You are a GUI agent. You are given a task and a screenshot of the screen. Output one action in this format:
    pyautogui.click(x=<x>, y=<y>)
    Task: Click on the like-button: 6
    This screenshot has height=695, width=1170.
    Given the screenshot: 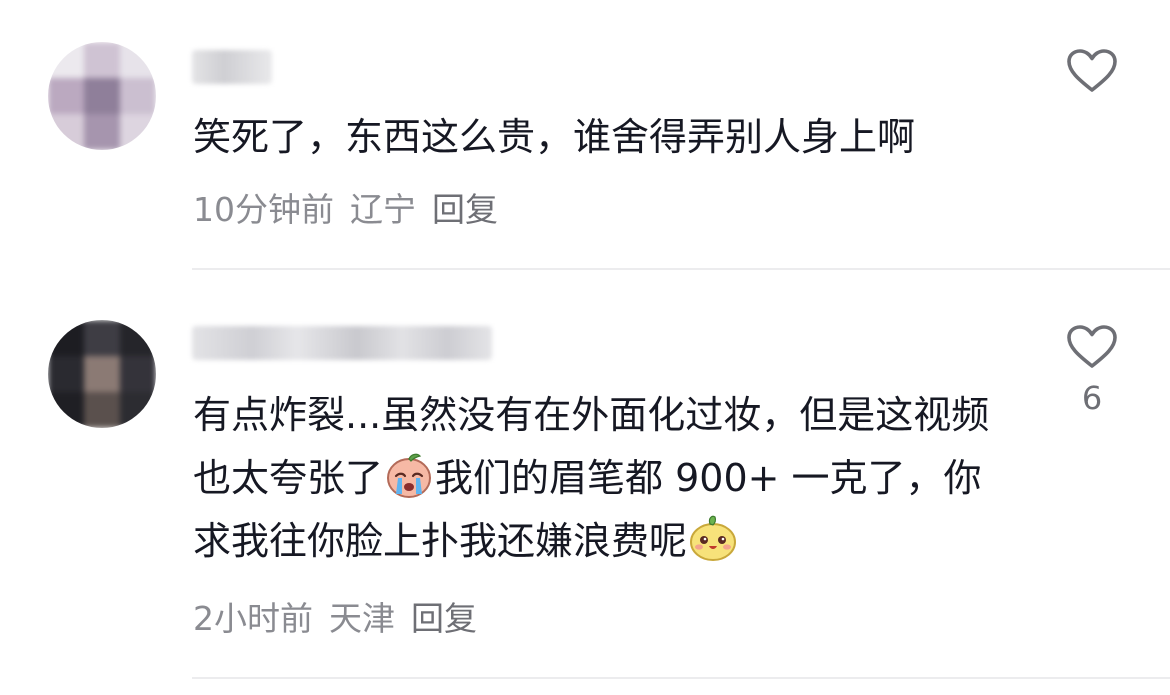 What is the action you would take?
    pyautogui.click(x=1092, y=371)
    